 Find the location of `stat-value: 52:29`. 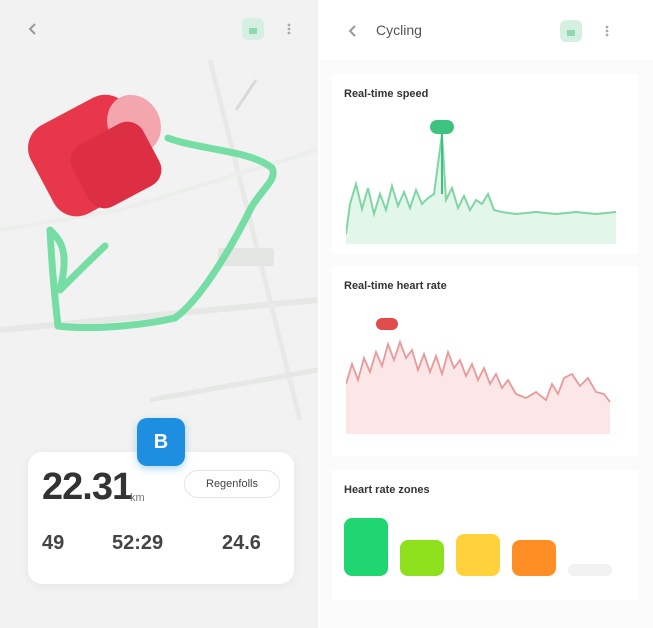

stat-value: 52:29 is located at coordinates (138, 543).